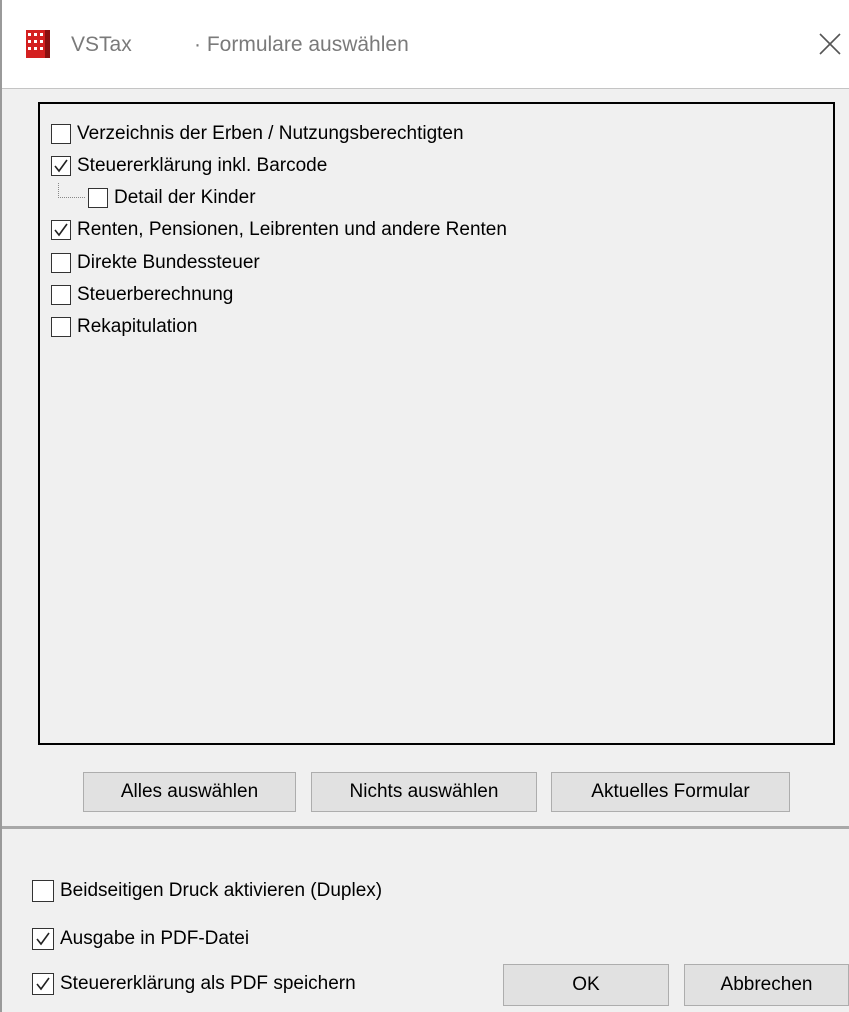  Describe the element at coordinates (168, 262) in the screenshot. I see `form-item-label: Direkte Bundessteuer` at that location.